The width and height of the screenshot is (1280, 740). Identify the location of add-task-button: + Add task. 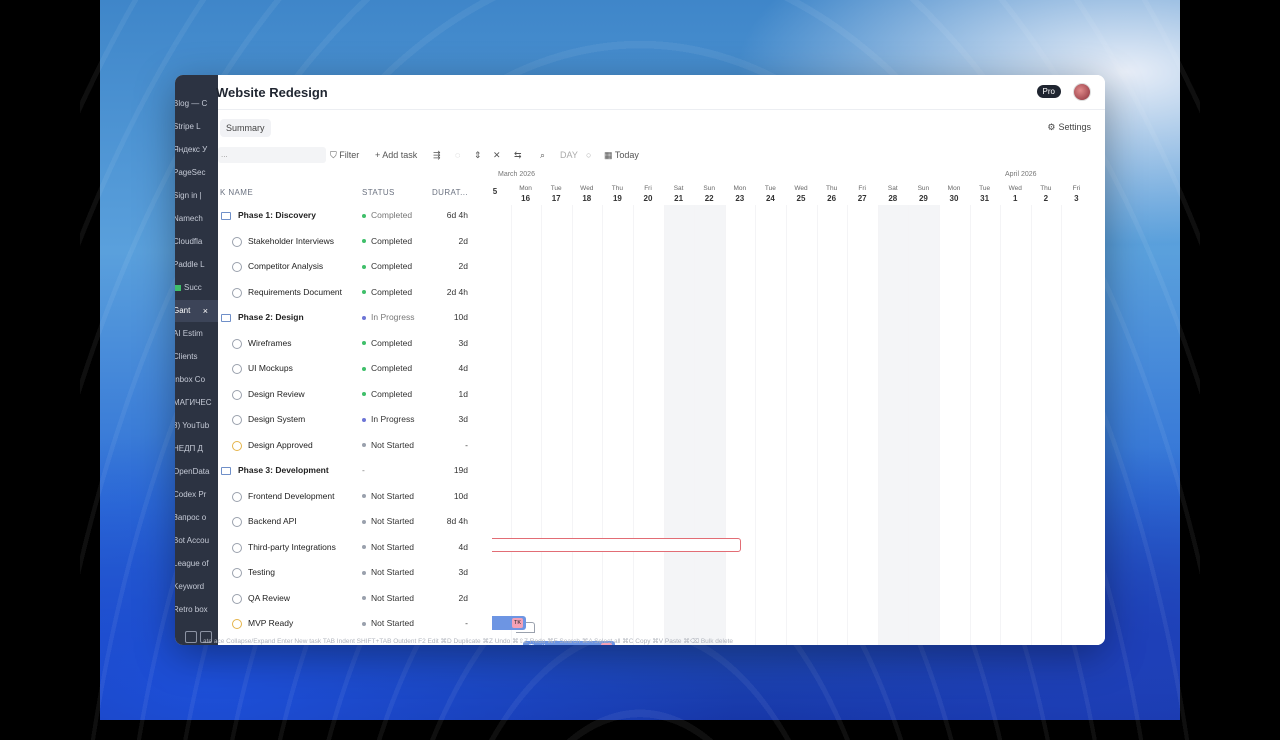
(396, 155).